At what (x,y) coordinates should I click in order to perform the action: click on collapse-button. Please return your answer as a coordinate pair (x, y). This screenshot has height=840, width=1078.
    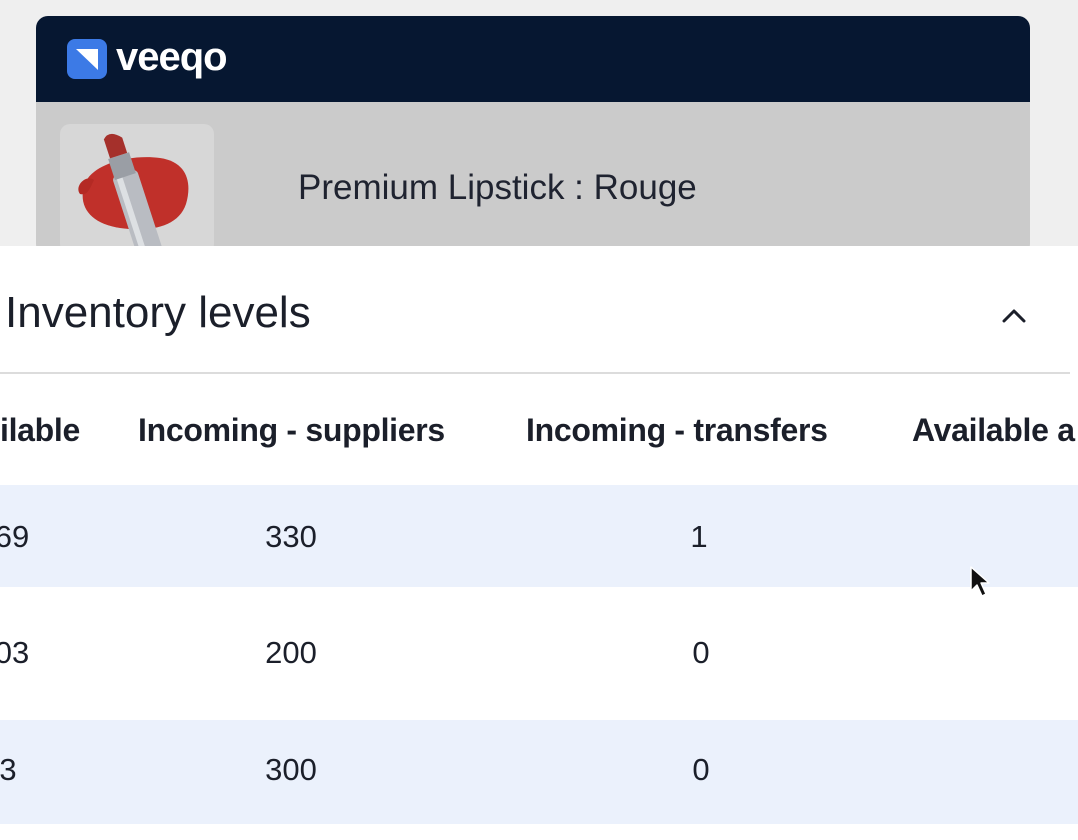
    Looking at the image, I should click on (1014, 316).